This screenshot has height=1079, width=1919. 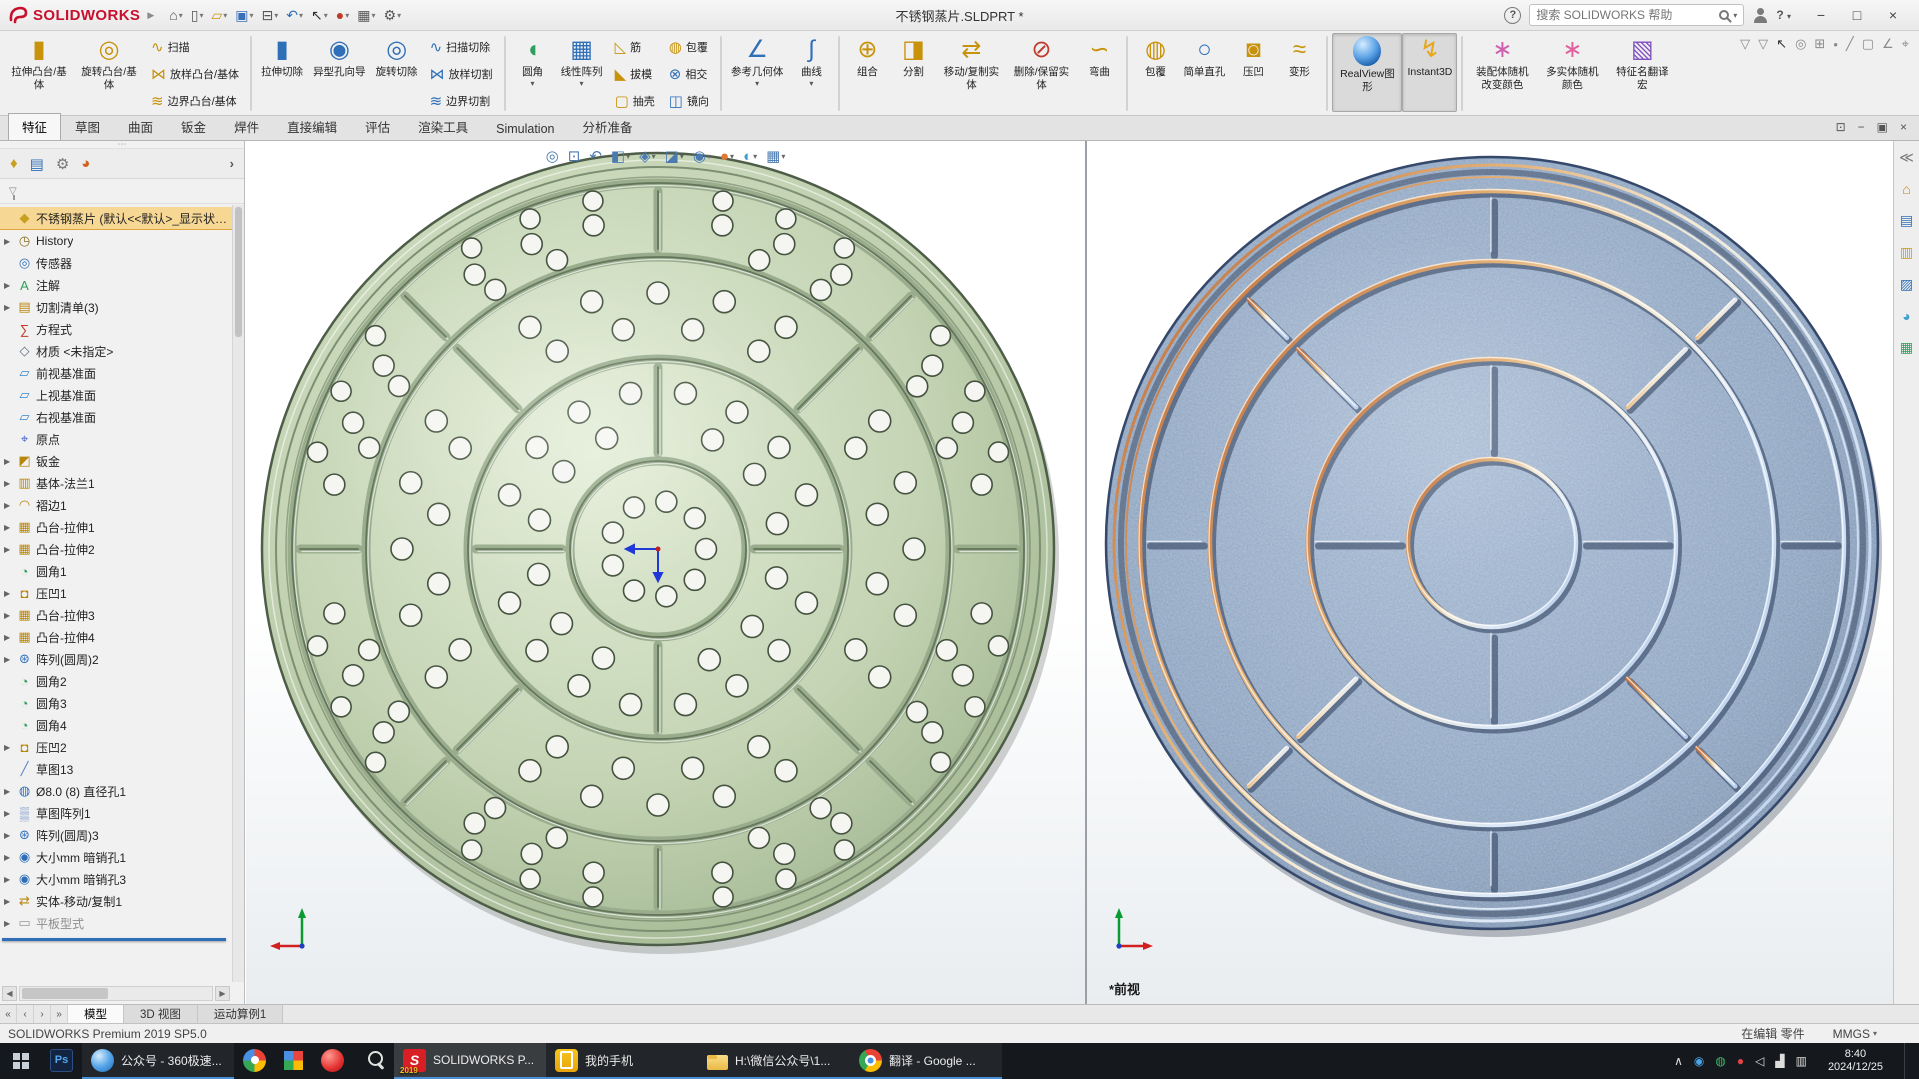 What do you see at coordinates (622, 1061) in the screenshot?
I see `my-phone-window: 我的手机` at bounding box center [622, 1061].